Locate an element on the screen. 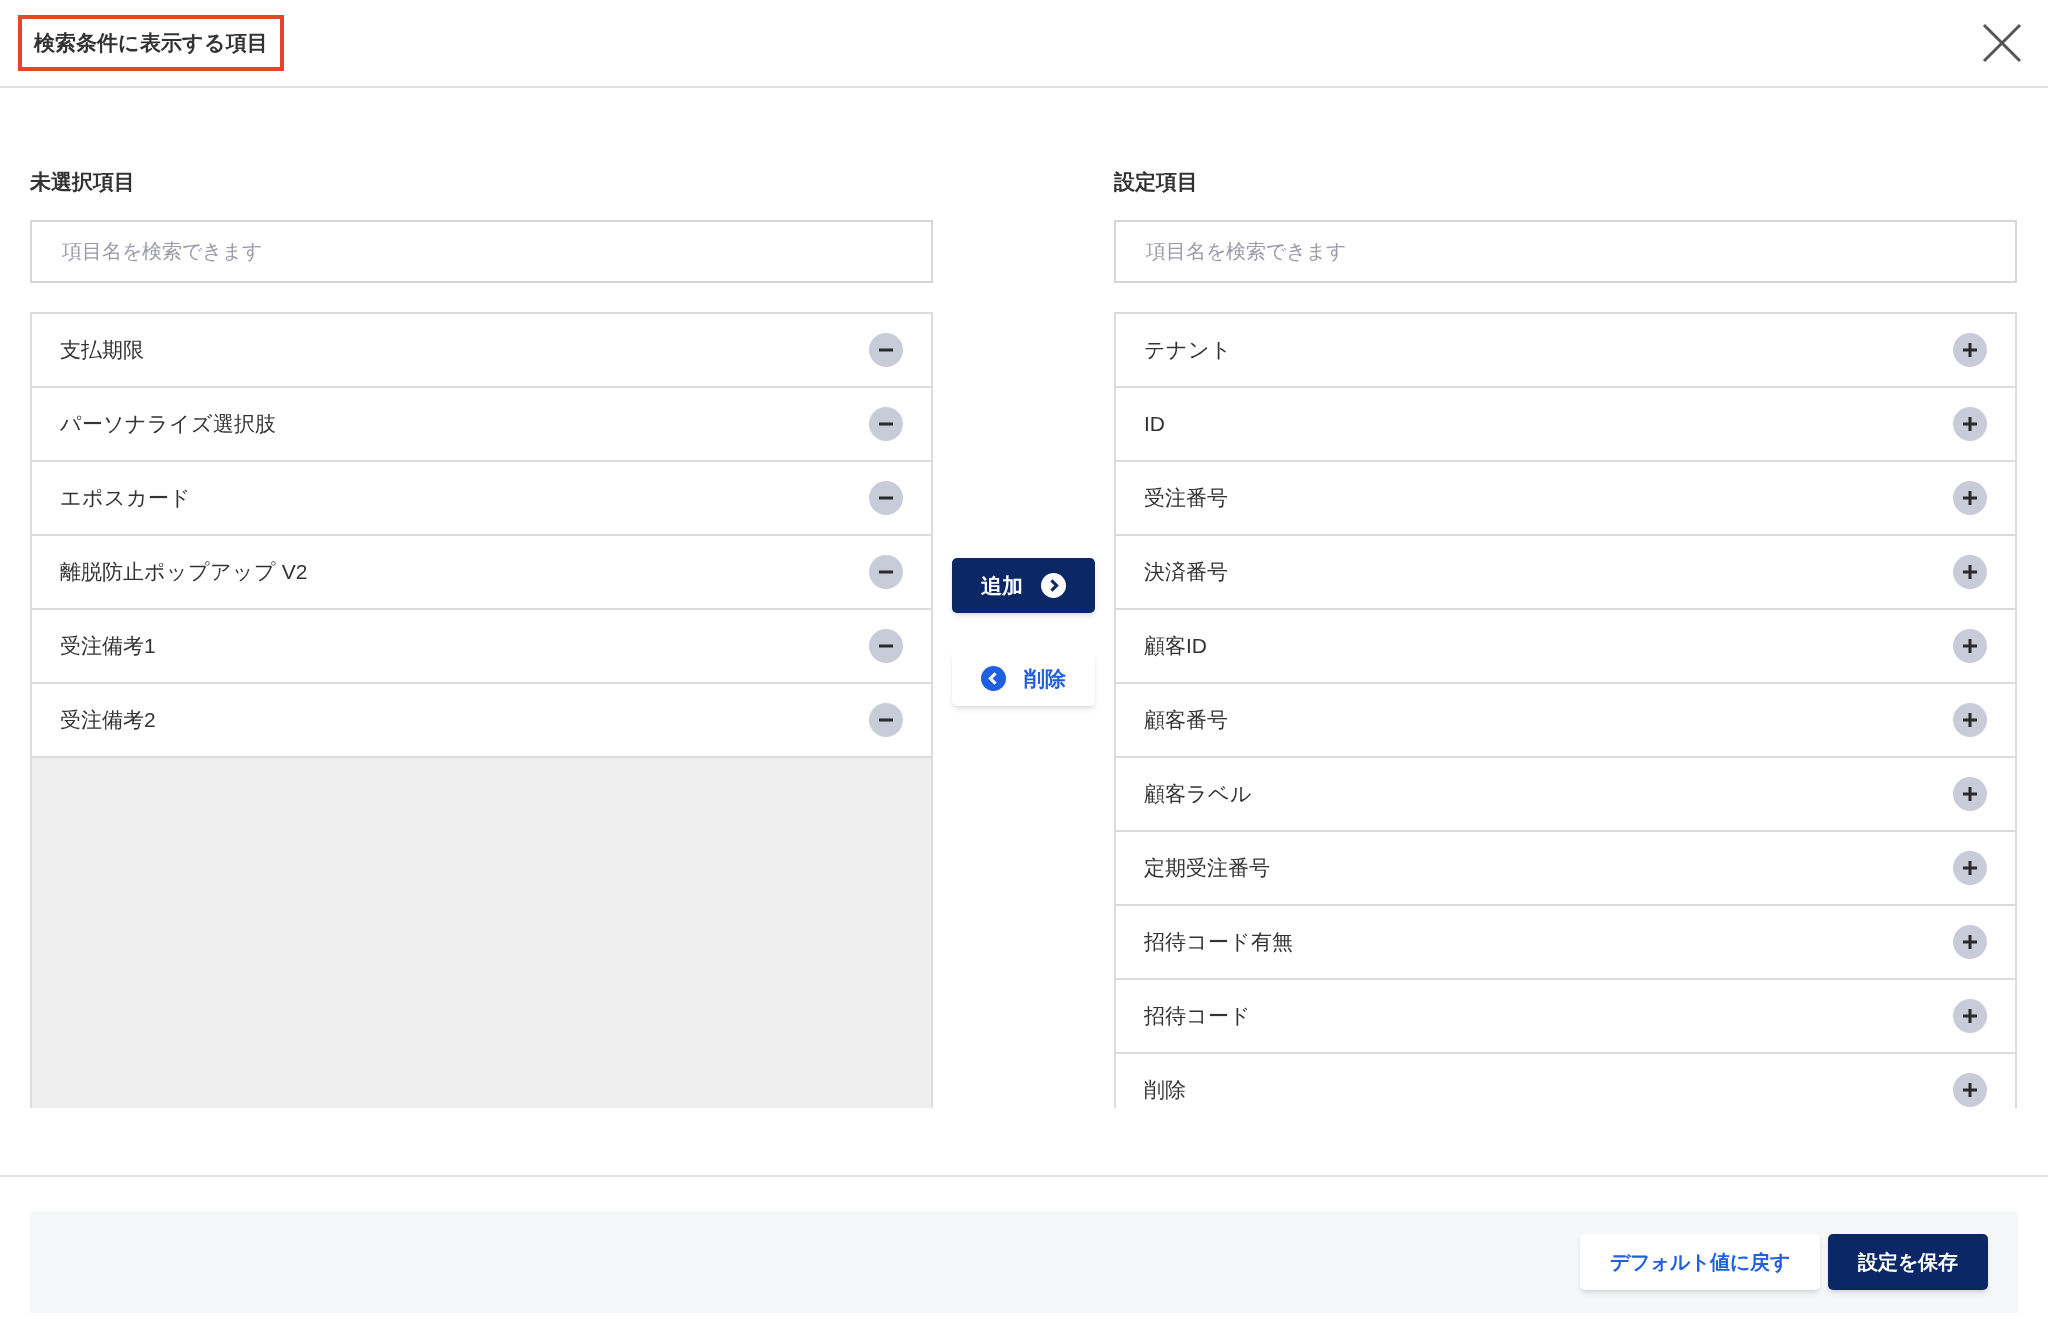 This screenshot has width=2048, height=1322. list-item: エポスカード is located at coordinates (481, 499).